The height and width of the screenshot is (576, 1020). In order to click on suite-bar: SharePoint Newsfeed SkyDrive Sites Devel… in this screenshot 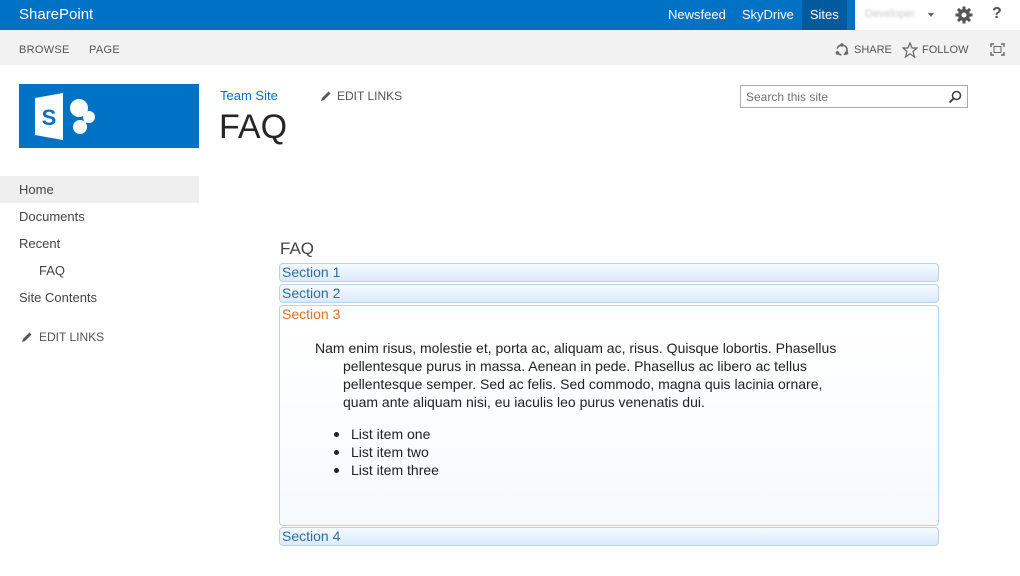, I will do `click(510, 15)`.